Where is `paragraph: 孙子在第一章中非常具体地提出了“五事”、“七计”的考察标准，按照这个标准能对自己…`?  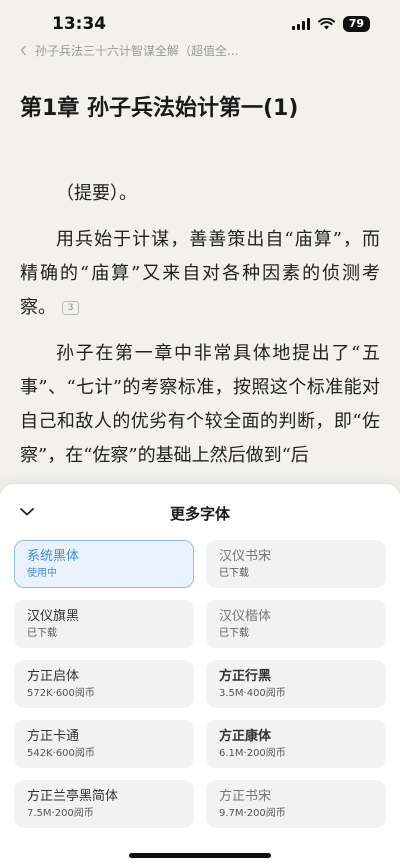
paragraph: 孙子在第一章中非常具体地提出了“五事”、“七计”的考察标准，按照这个标准能对自己… is located at coordinates (200, 405).